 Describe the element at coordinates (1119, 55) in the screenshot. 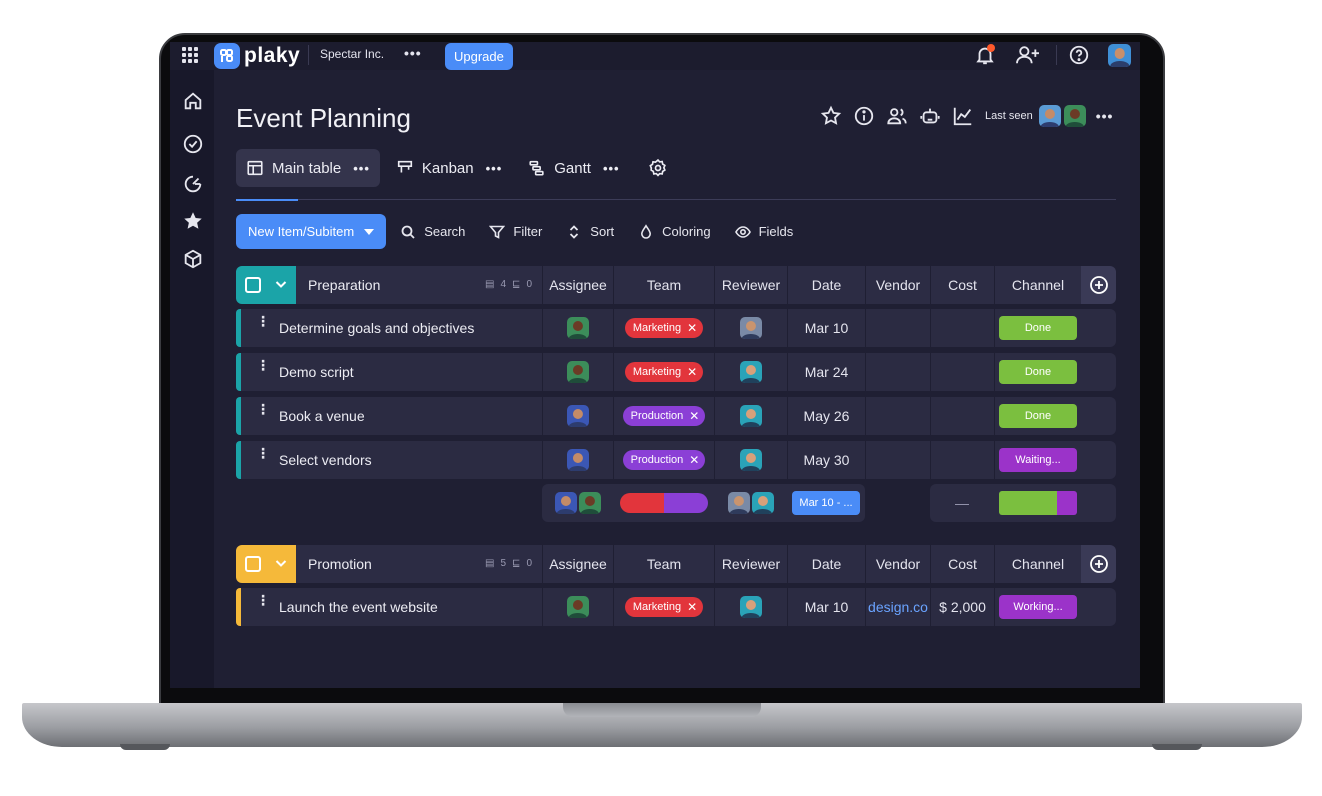

I see `user-avatar` at that location.